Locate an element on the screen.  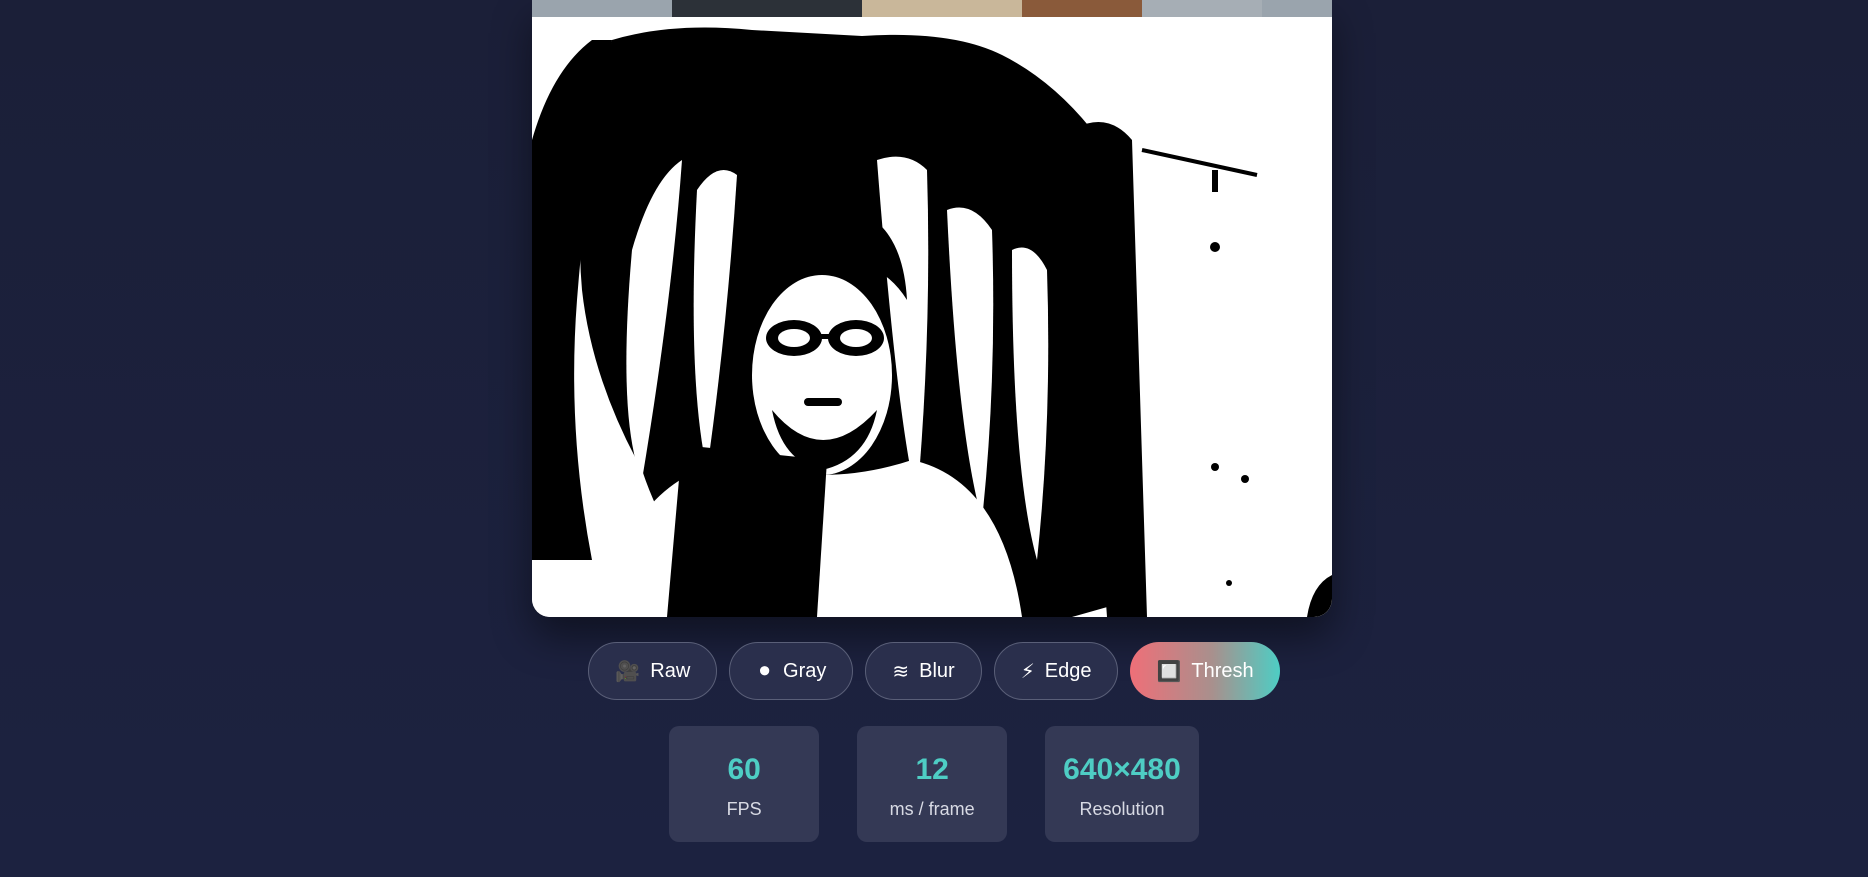
filter-edge-button: ⚡ Edge is located at coordinates (1056, 671).